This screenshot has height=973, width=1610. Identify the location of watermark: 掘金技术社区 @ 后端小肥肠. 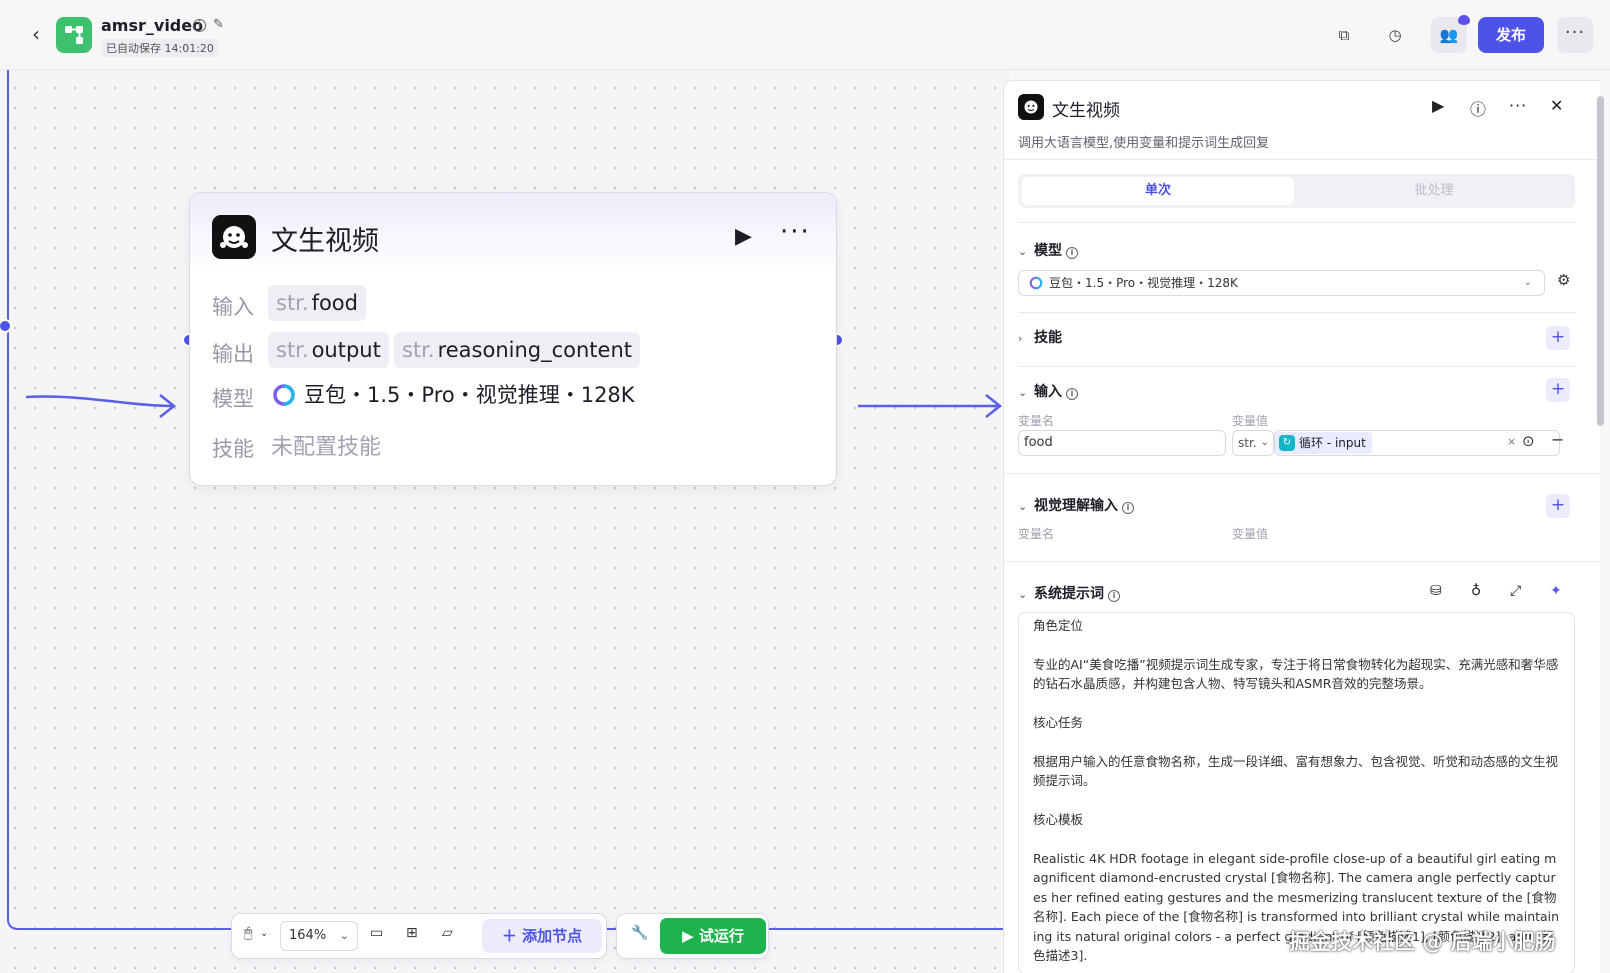
(1422, 942).